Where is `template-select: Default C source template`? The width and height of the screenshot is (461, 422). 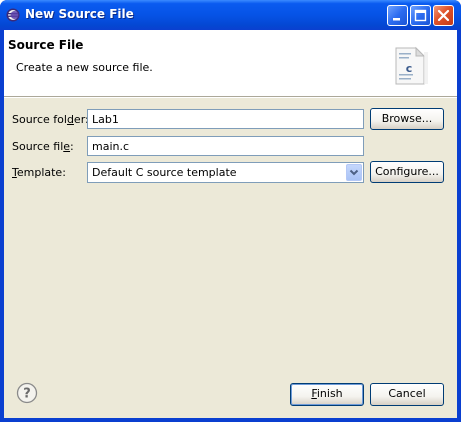 template-select: Default C source template is located at coordinates (225, 172).